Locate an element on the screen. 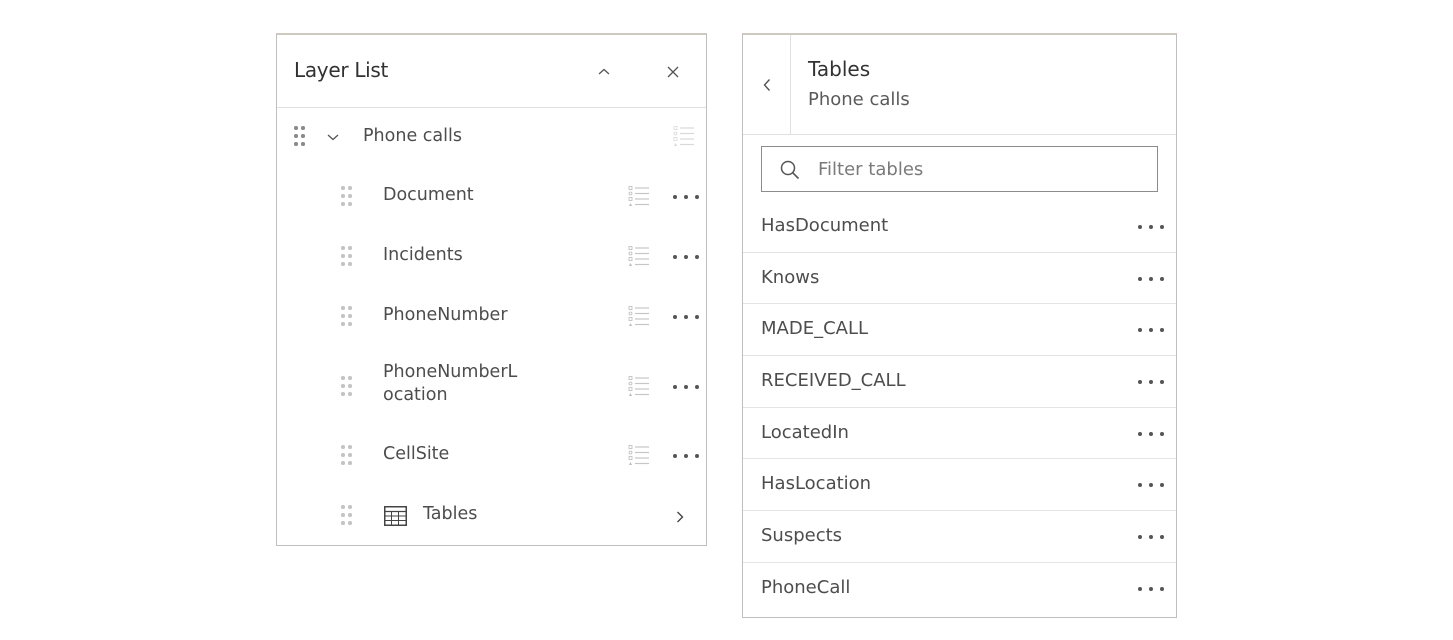 This screenshot has height=640, width=1453. layer-item: PhoneNumber is located at coordinates (491, 317).